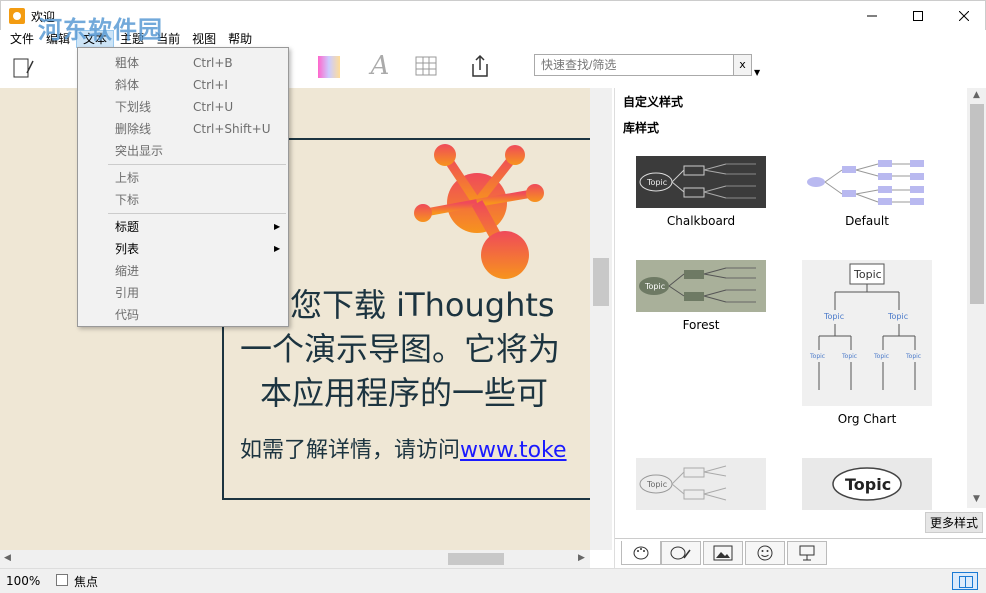 The width and height of the screenshot is (986, 593). I want to click on menu-text: 文本, so click(95, 39).